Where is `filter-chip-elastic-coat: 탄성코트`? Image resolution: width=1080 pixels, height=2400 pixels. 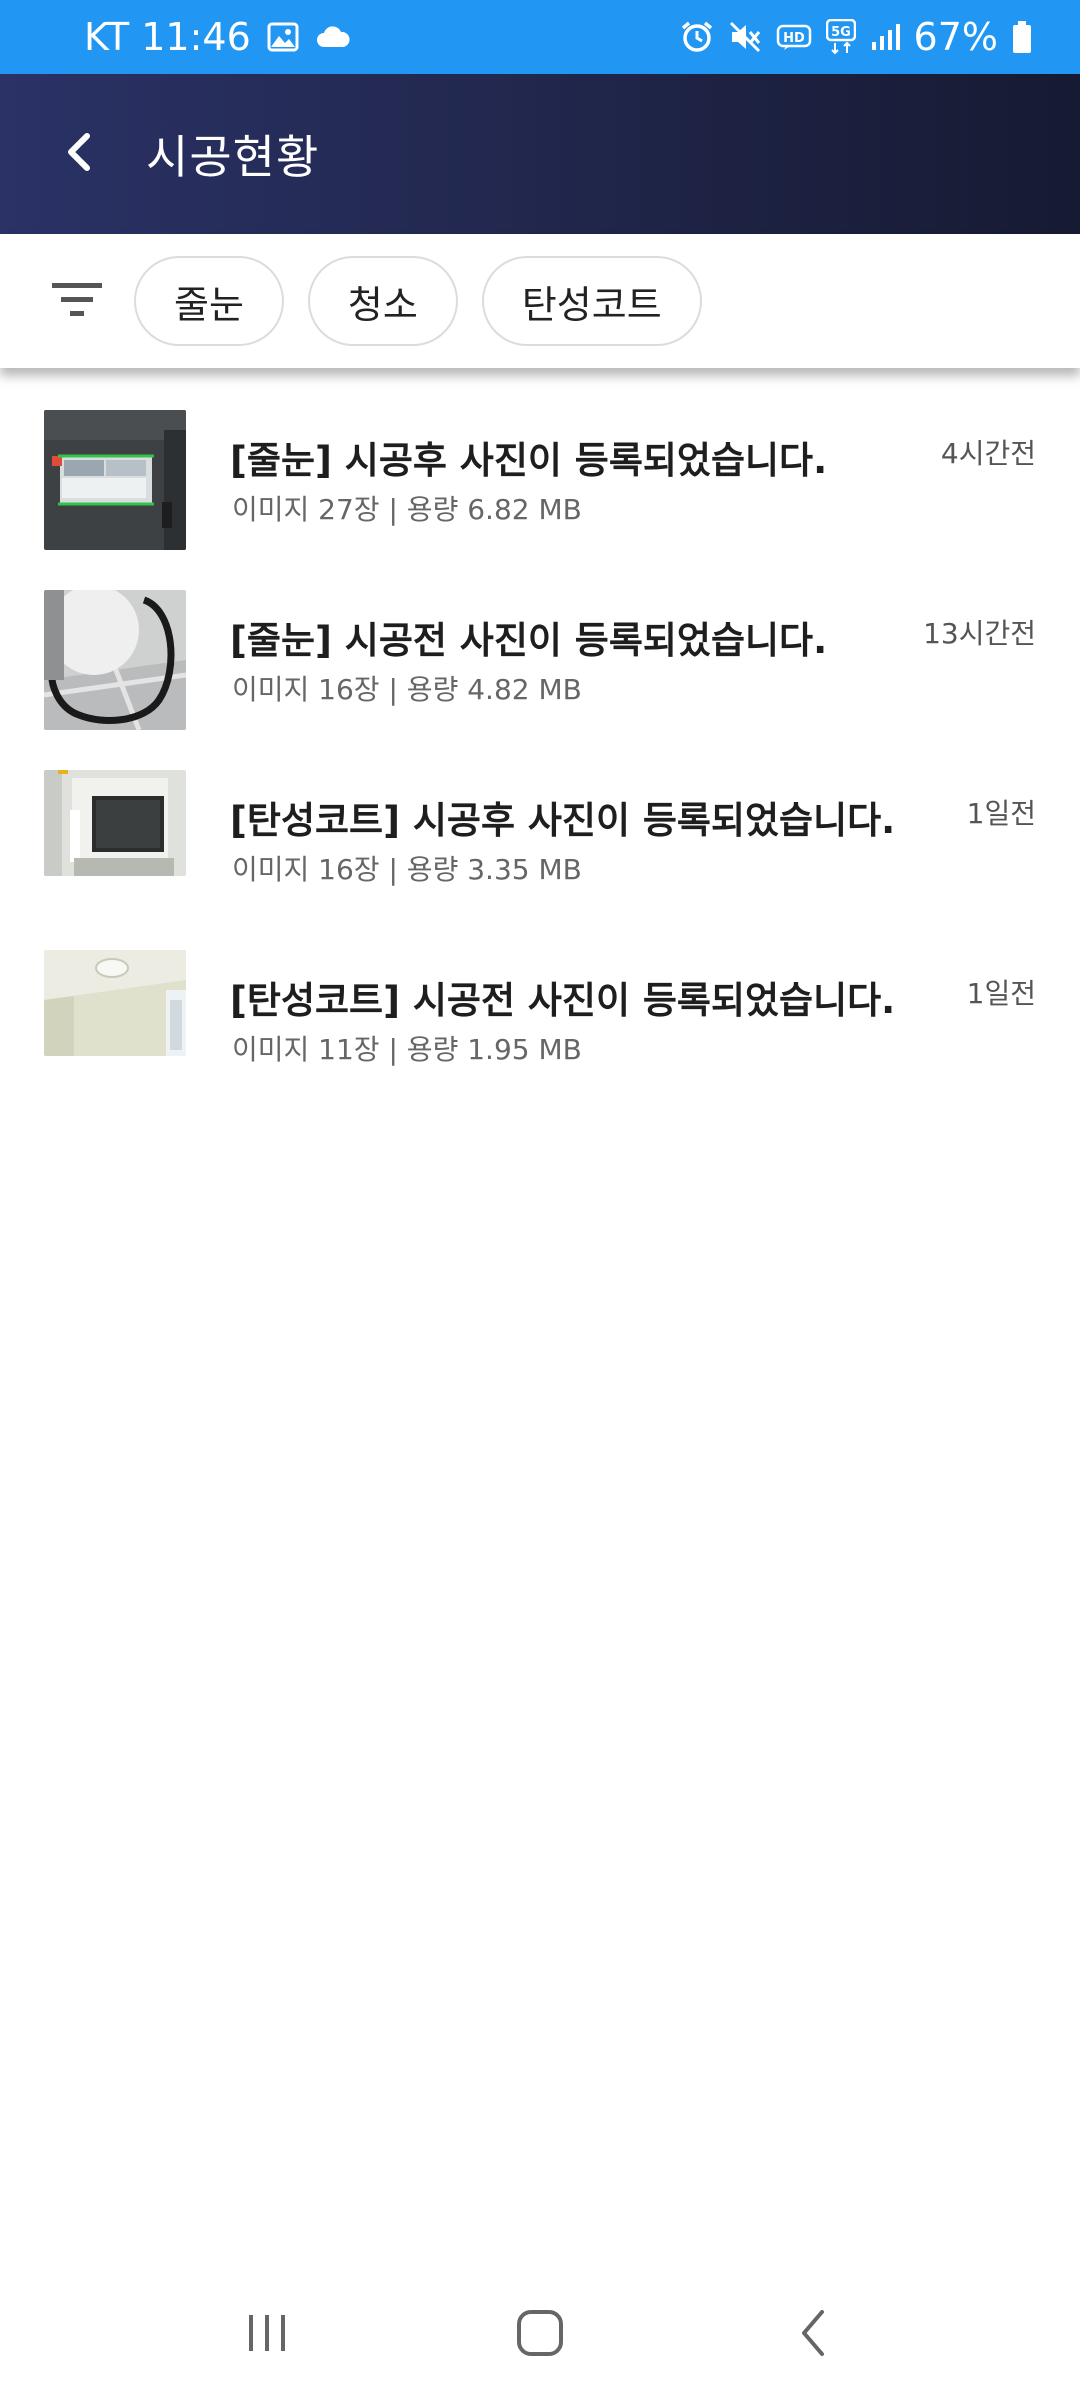 filter-chip-elastic-coat: 탄성코트 is located at coordinates (591, 301).